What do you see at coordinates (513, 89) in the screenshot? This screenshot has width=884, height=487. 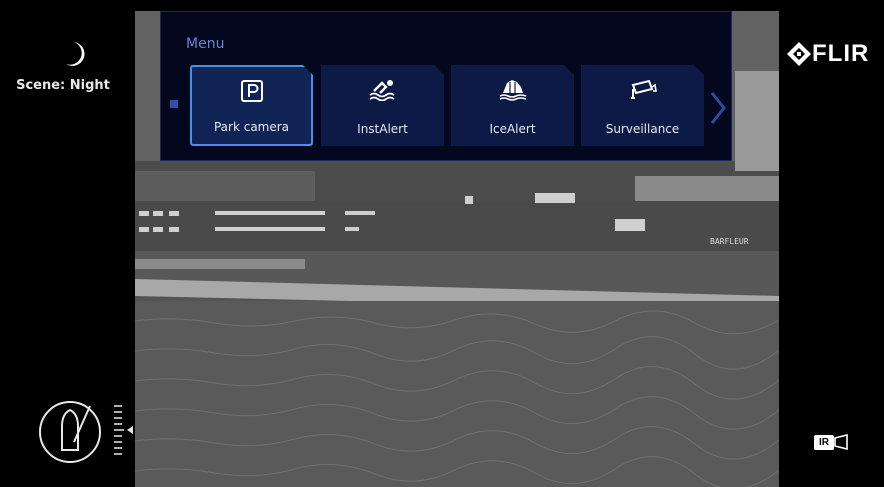 I see `ice-icon` at bounding box center [513, 89].